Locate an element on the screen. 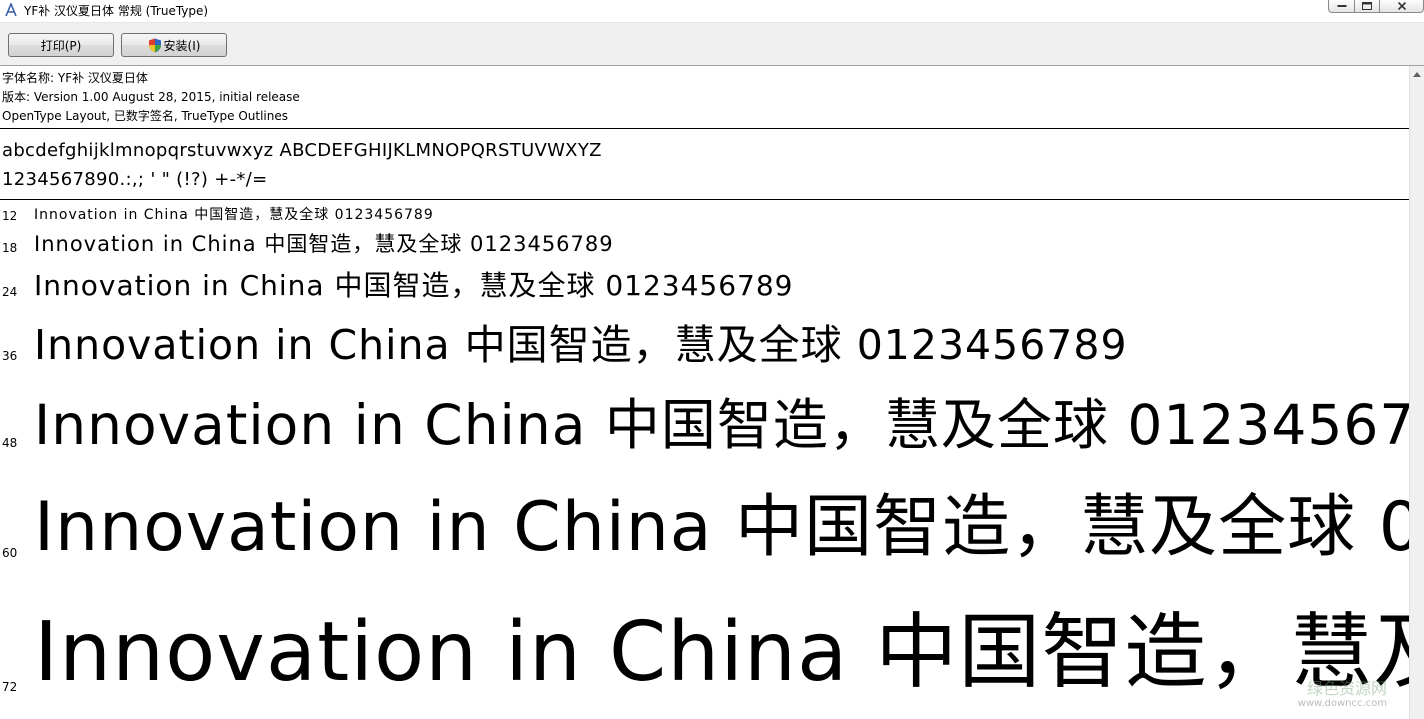 This screenshot has height=719, width=1424. maximize-icon is located at coordinates (1367, 6).